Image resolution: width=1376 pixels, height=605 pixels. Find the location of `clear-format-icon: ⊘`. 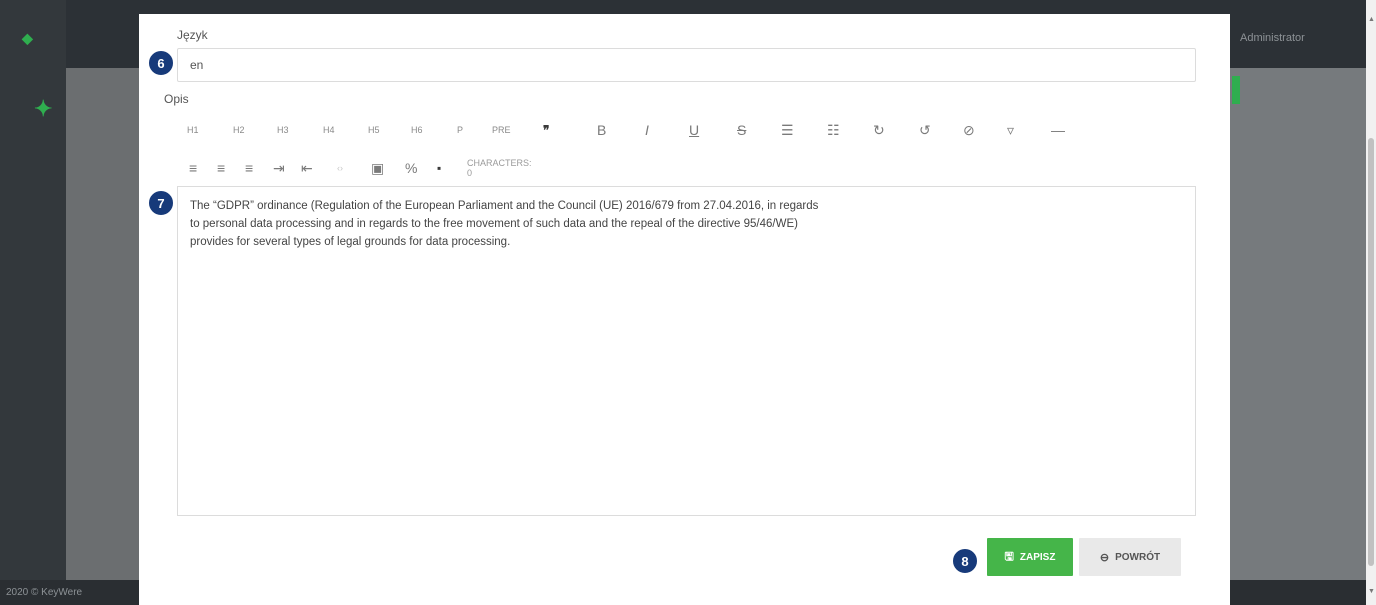

clear-format-icon: ⊘ is located at coordinates (969, 130).